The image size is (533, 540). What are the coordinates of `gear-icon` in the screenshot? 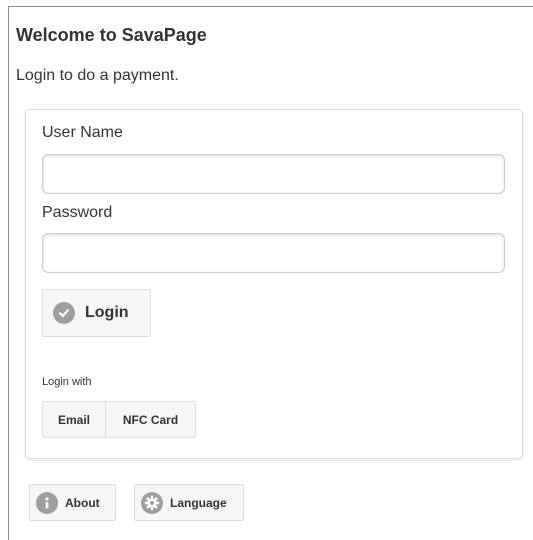 It's located at (152, 502).